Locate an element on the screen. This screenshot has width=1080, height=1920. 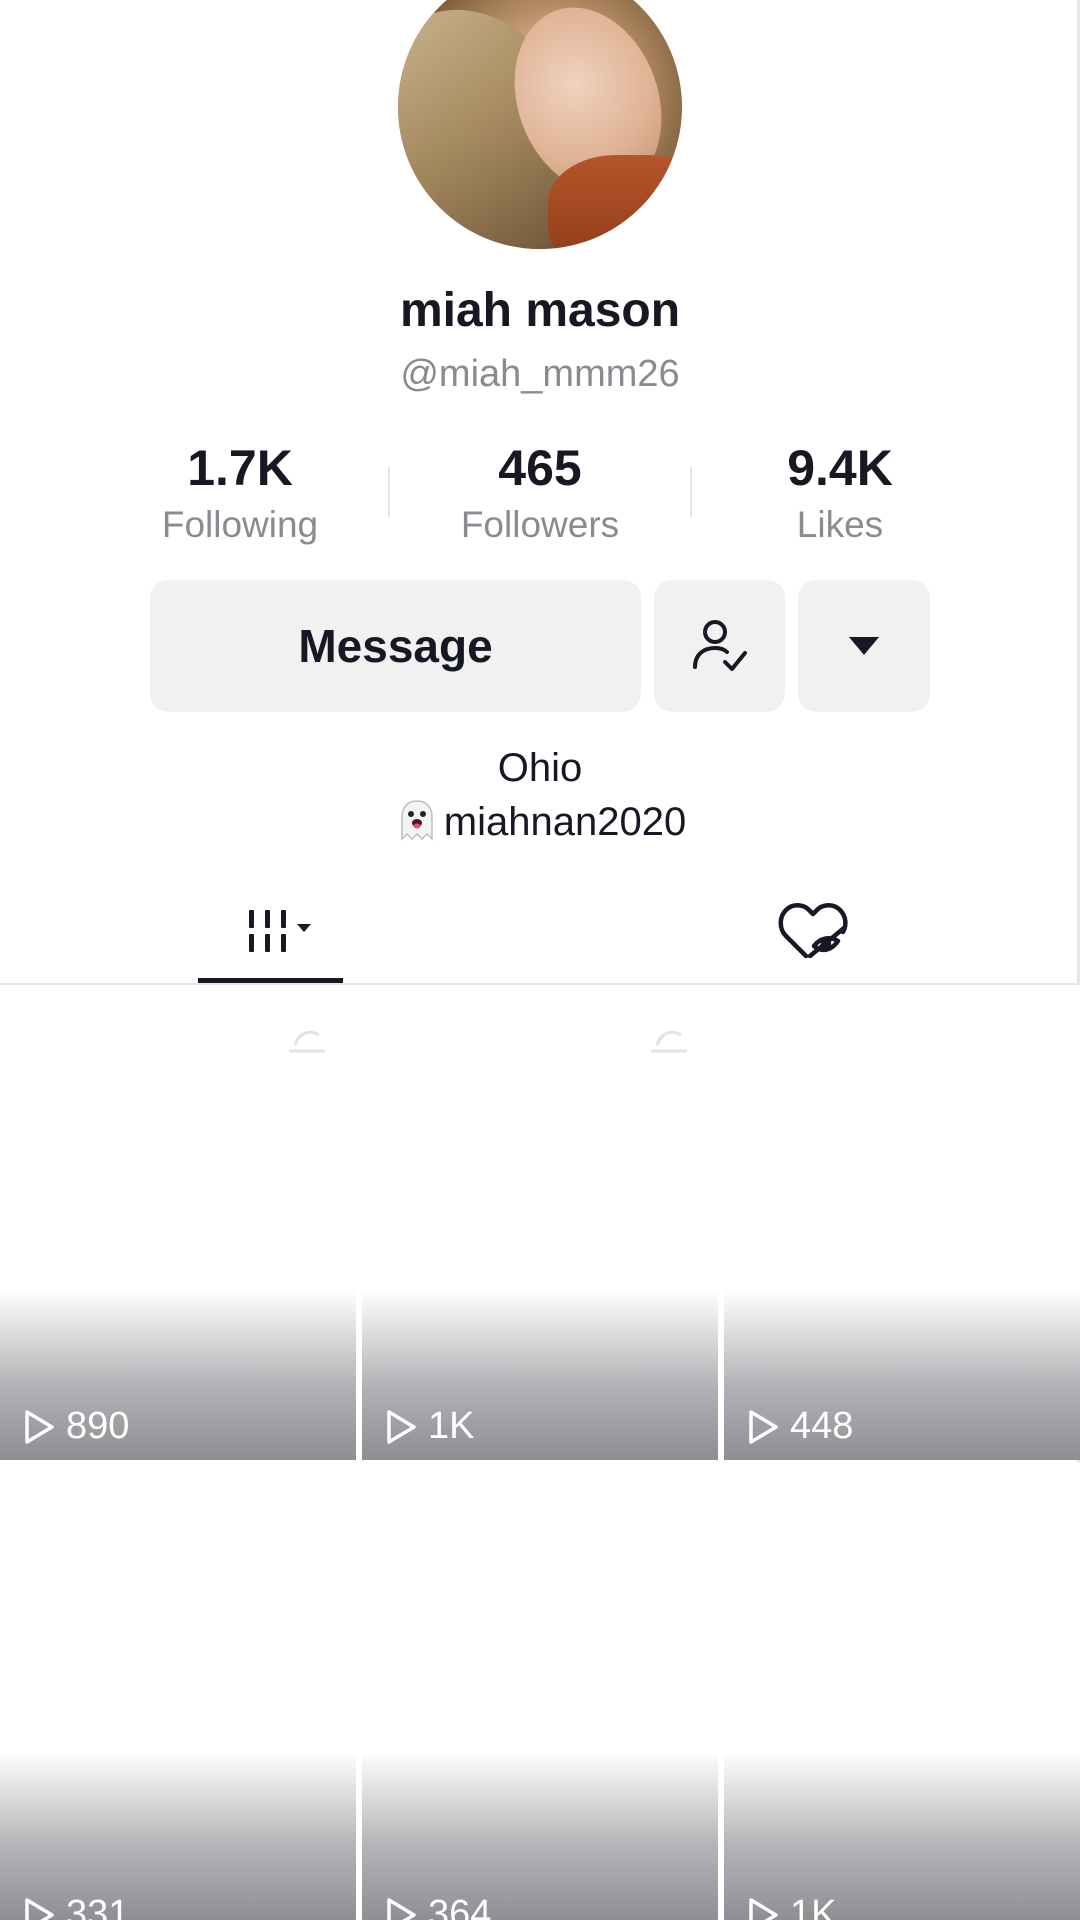
caret-down-icon is located at coordinates (864, 646).